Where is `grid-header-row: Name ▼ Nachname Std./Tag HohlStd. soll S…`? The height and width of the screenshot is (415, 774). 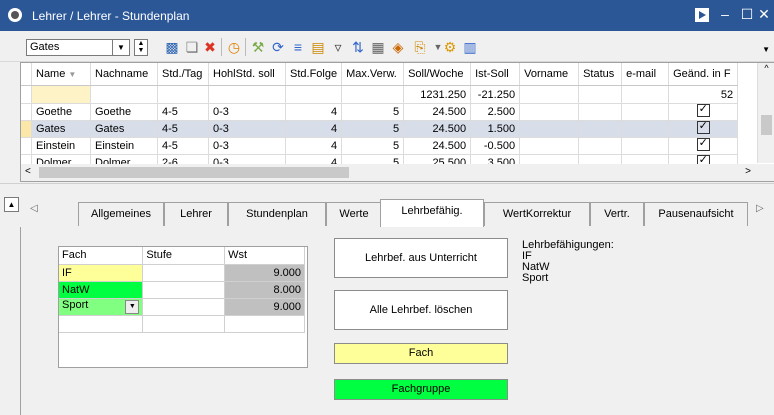
grid-header-row: Name ▼ Nachname Std./Tag HohlStd. soll S… is located at coordinates (380, 74).